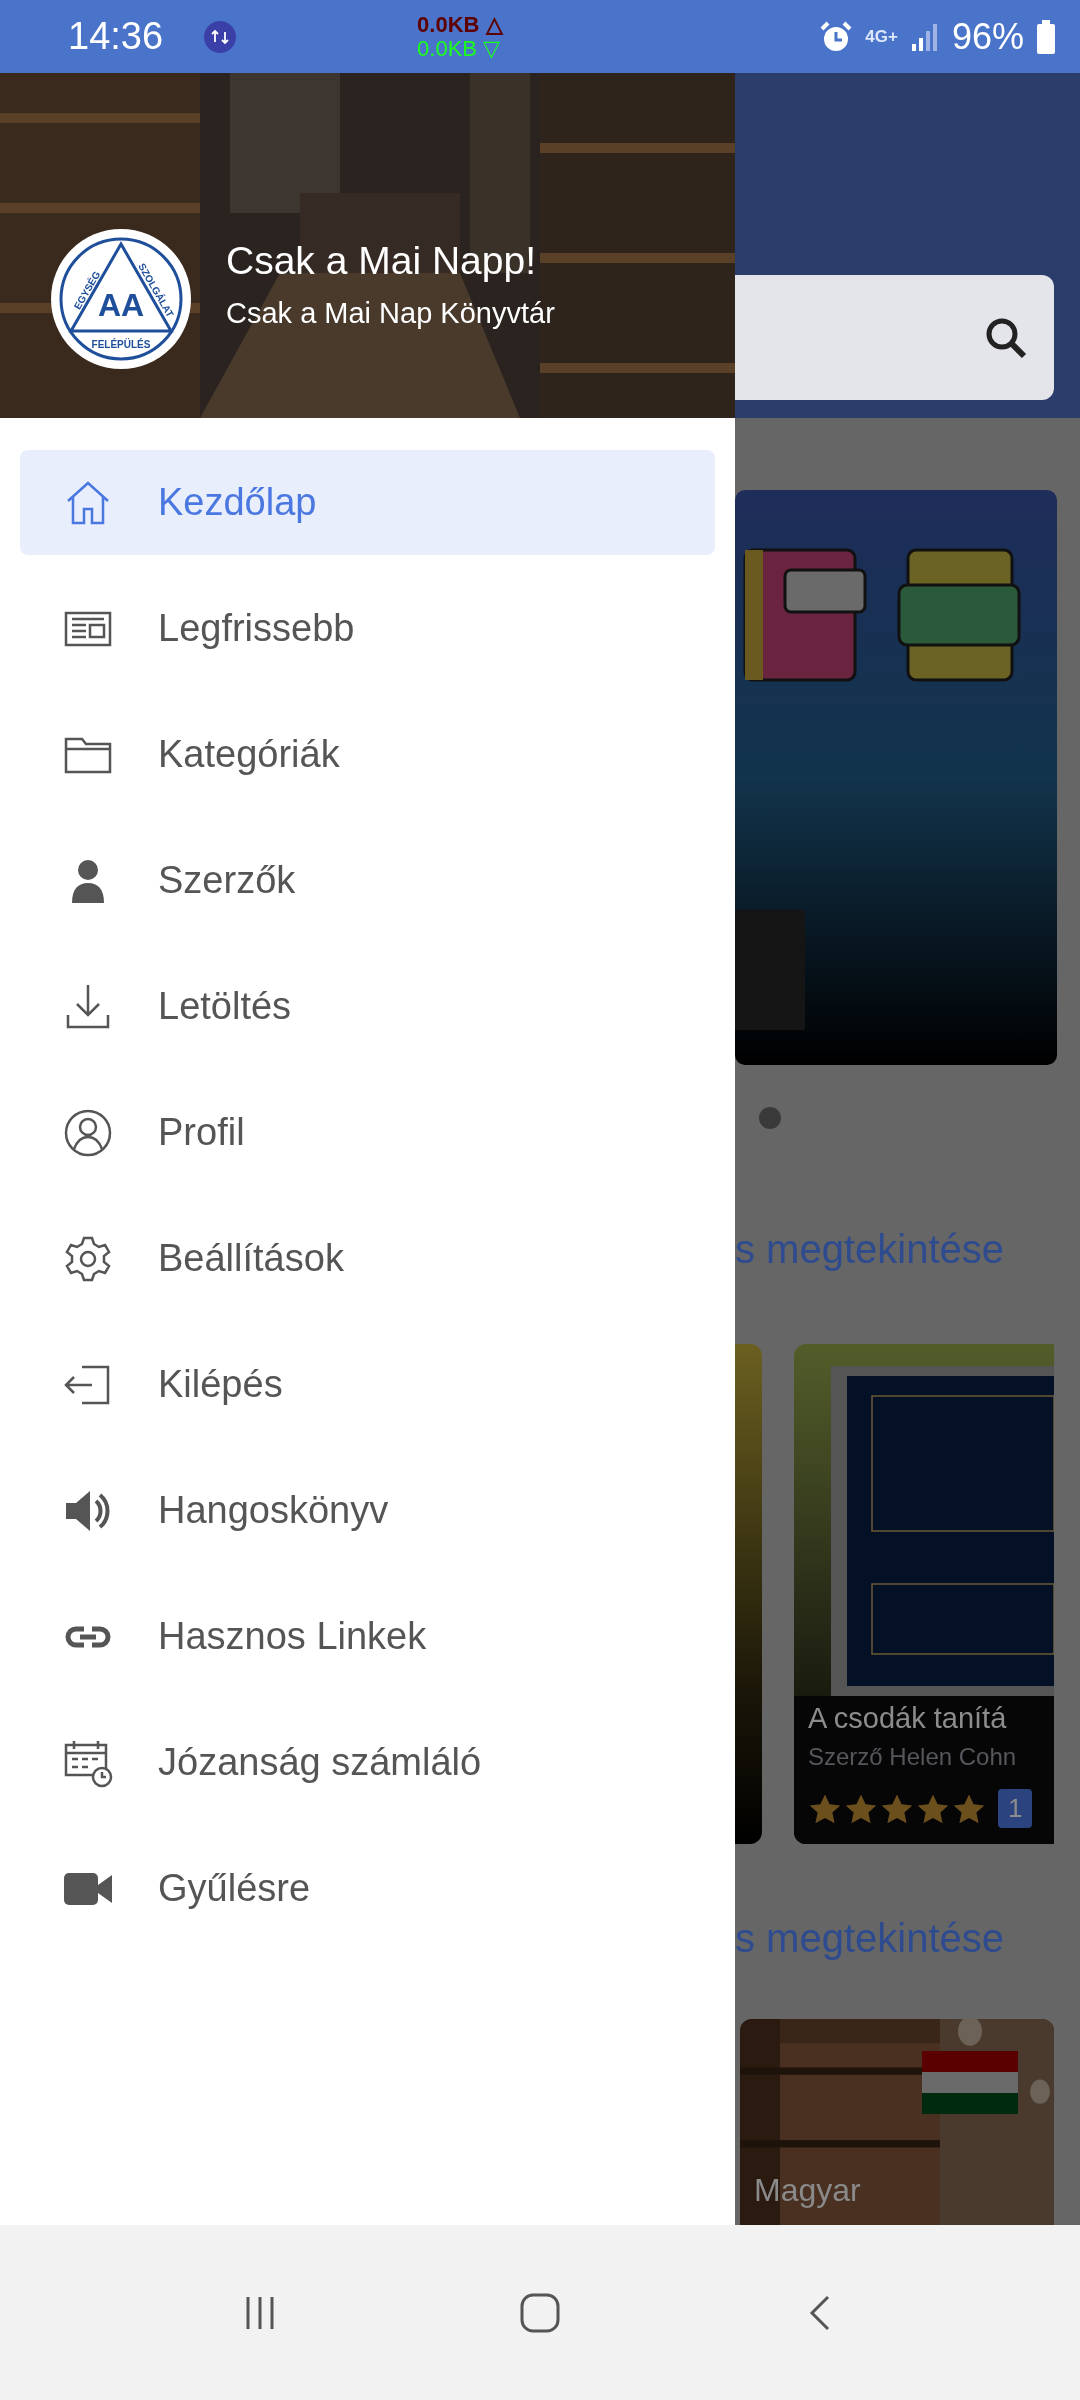  What do you see at coordinates (881, 36) in the screenshot?
I see `network-type: 4G+` at bounding box center [881, 36].